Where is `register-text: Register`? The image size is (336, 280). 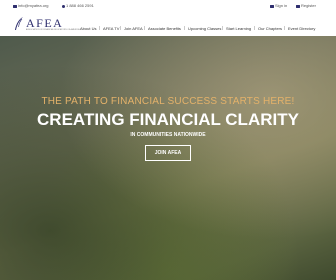
register-text: Register is located at coordinates (308, 5).